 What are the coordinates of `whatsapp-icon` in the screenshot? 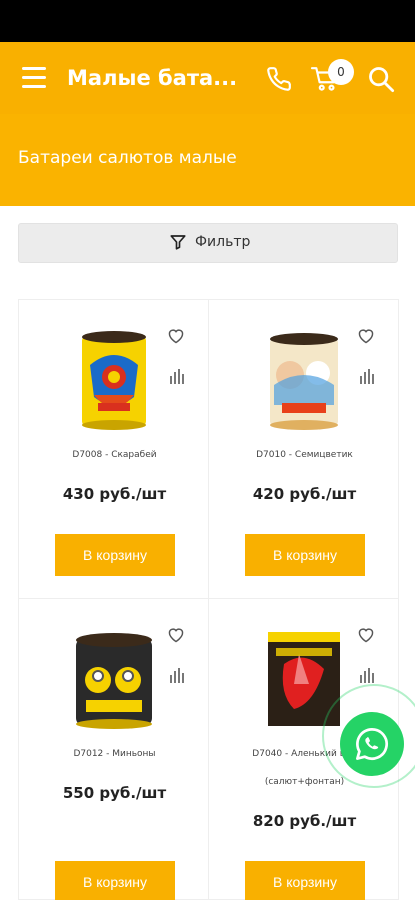 It's located at (372, 744).